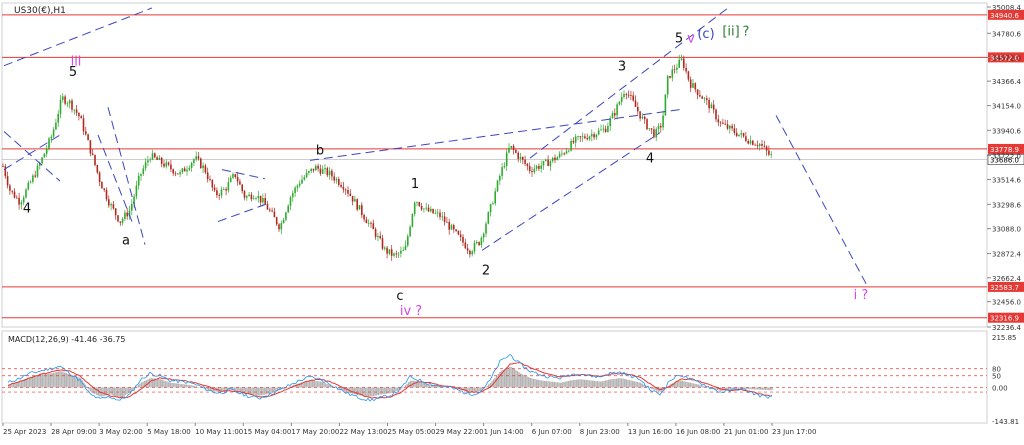  I want to click on time-tick-label: 25 May 05:00, so click(412, 432).